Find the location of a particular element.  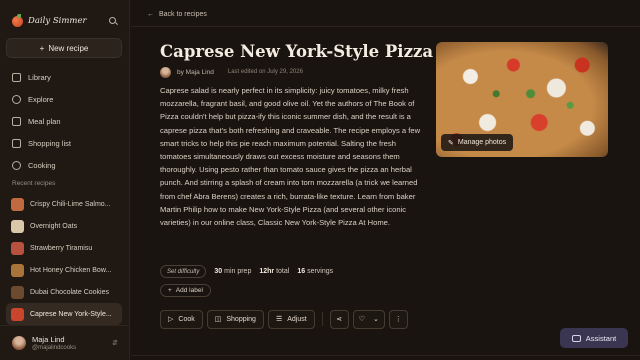

assistant-button: Assistant is located at coordinates (594, 338).